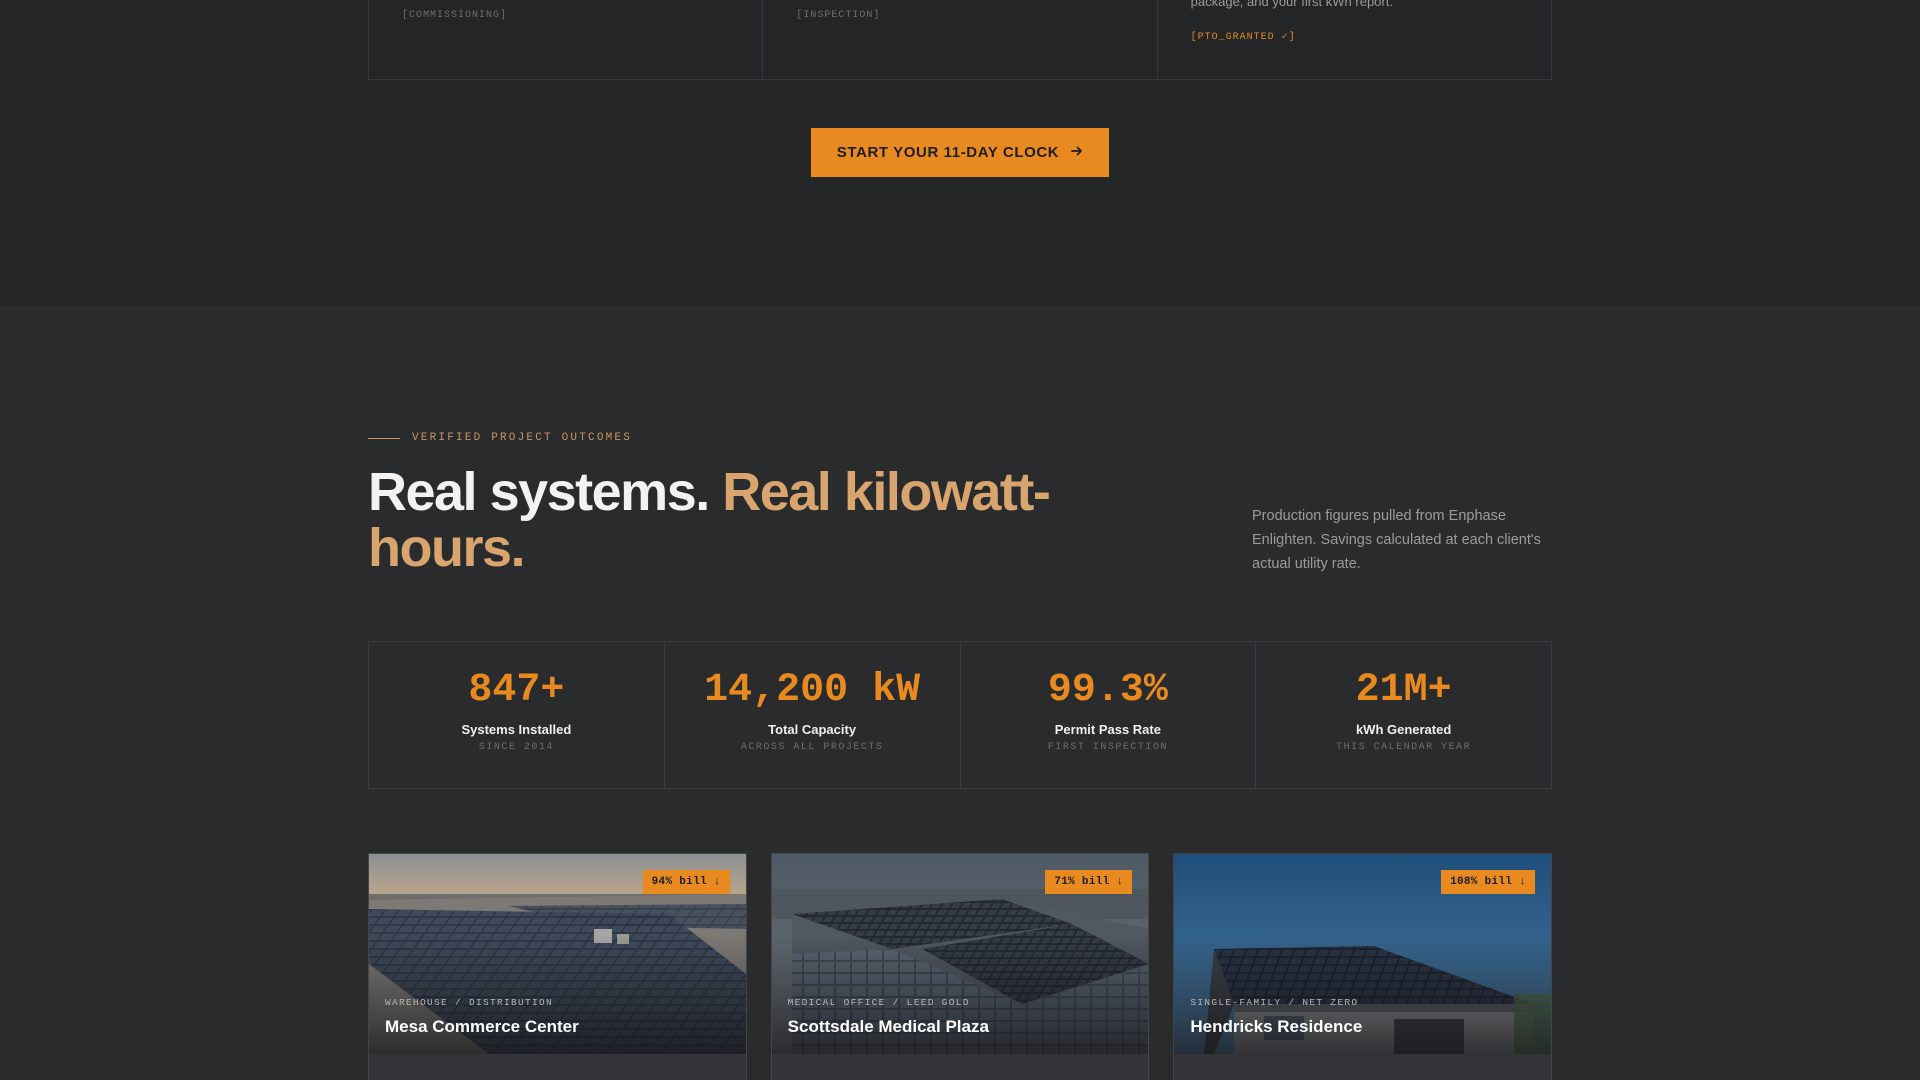 This screenshot has height=1080, width=1920. What do you see at coordinates (539, 492) in the screenshot?
I see `headline-main: Real systems.` at bounding box center [539, 492].